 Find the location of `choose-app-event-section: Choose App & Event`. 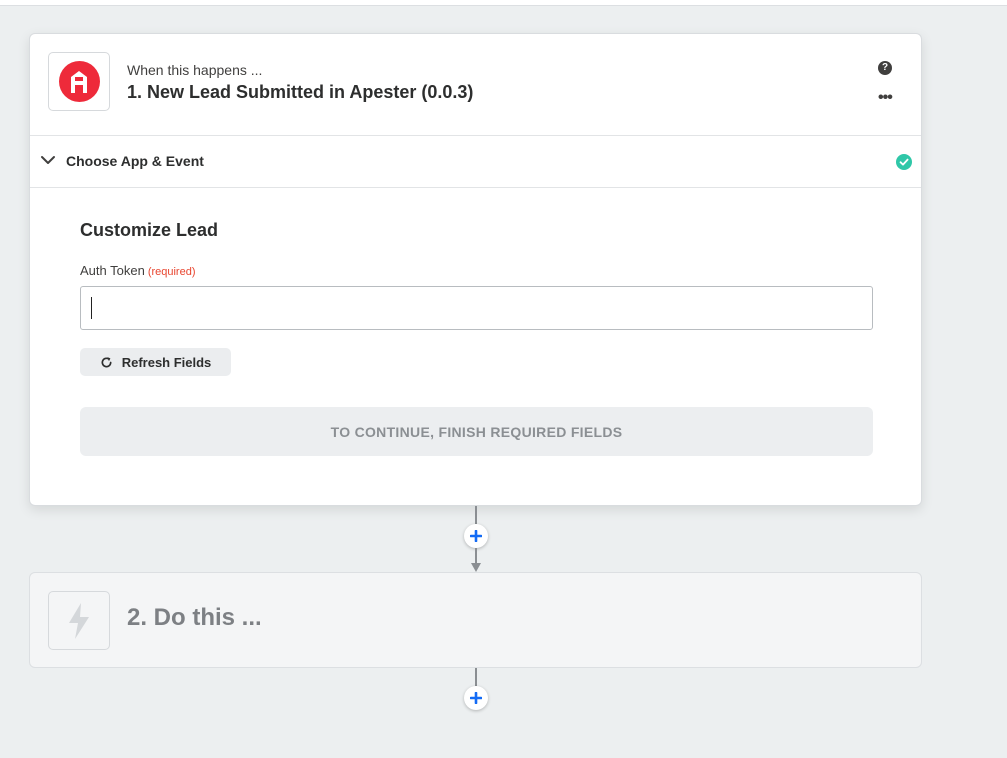

choose-app-event-section: Choose App & Event is located at coordinates (475, 161).